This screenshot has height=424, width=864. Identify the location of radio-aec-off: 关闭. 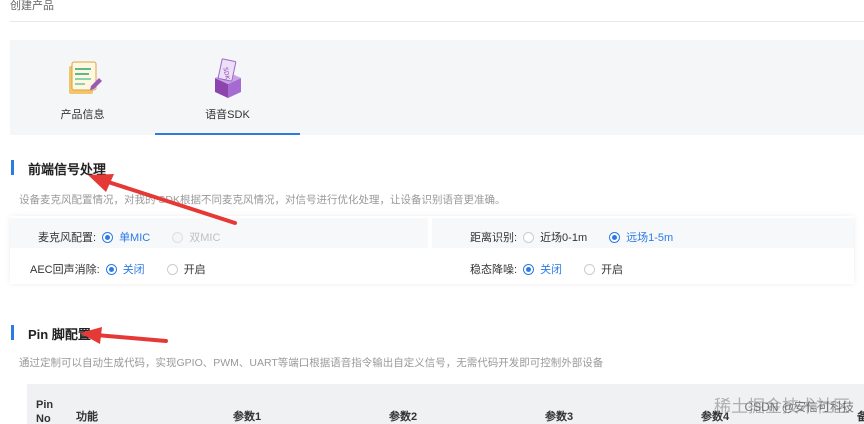
(125, 269).